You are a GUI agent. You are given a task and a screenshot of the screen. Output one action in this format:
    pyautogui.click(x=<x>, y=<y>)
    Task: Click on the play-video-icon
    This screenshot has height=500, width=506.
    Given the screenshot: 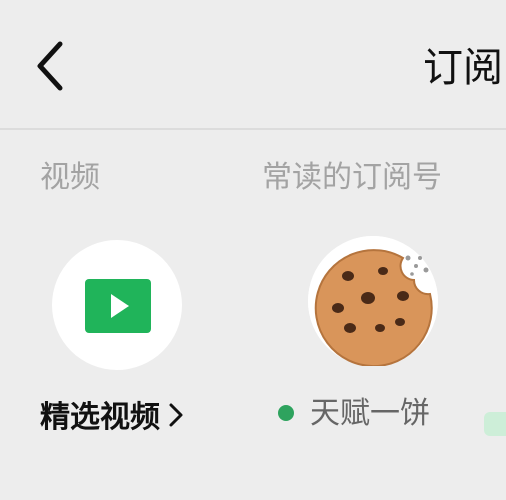 What is the action you would take?
    pyautogui.click(x=118, y=306)
    